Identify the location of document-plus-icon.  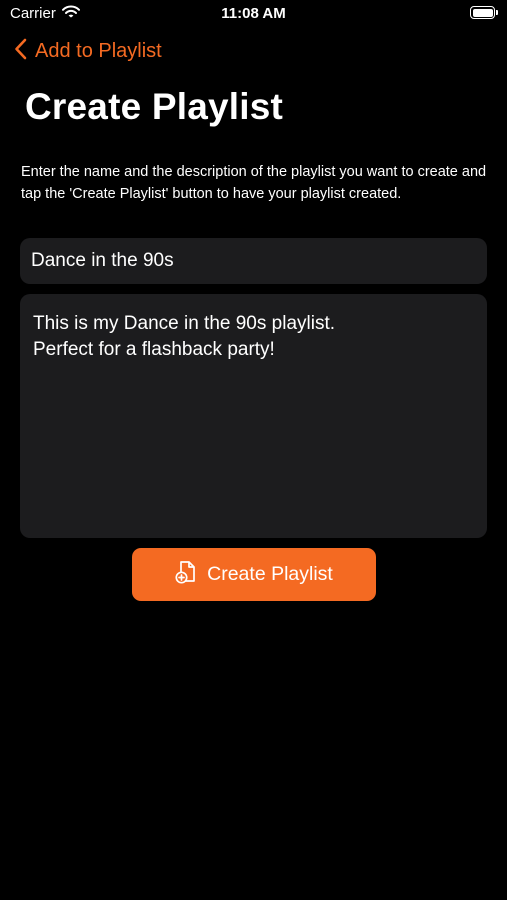
(186, 574).